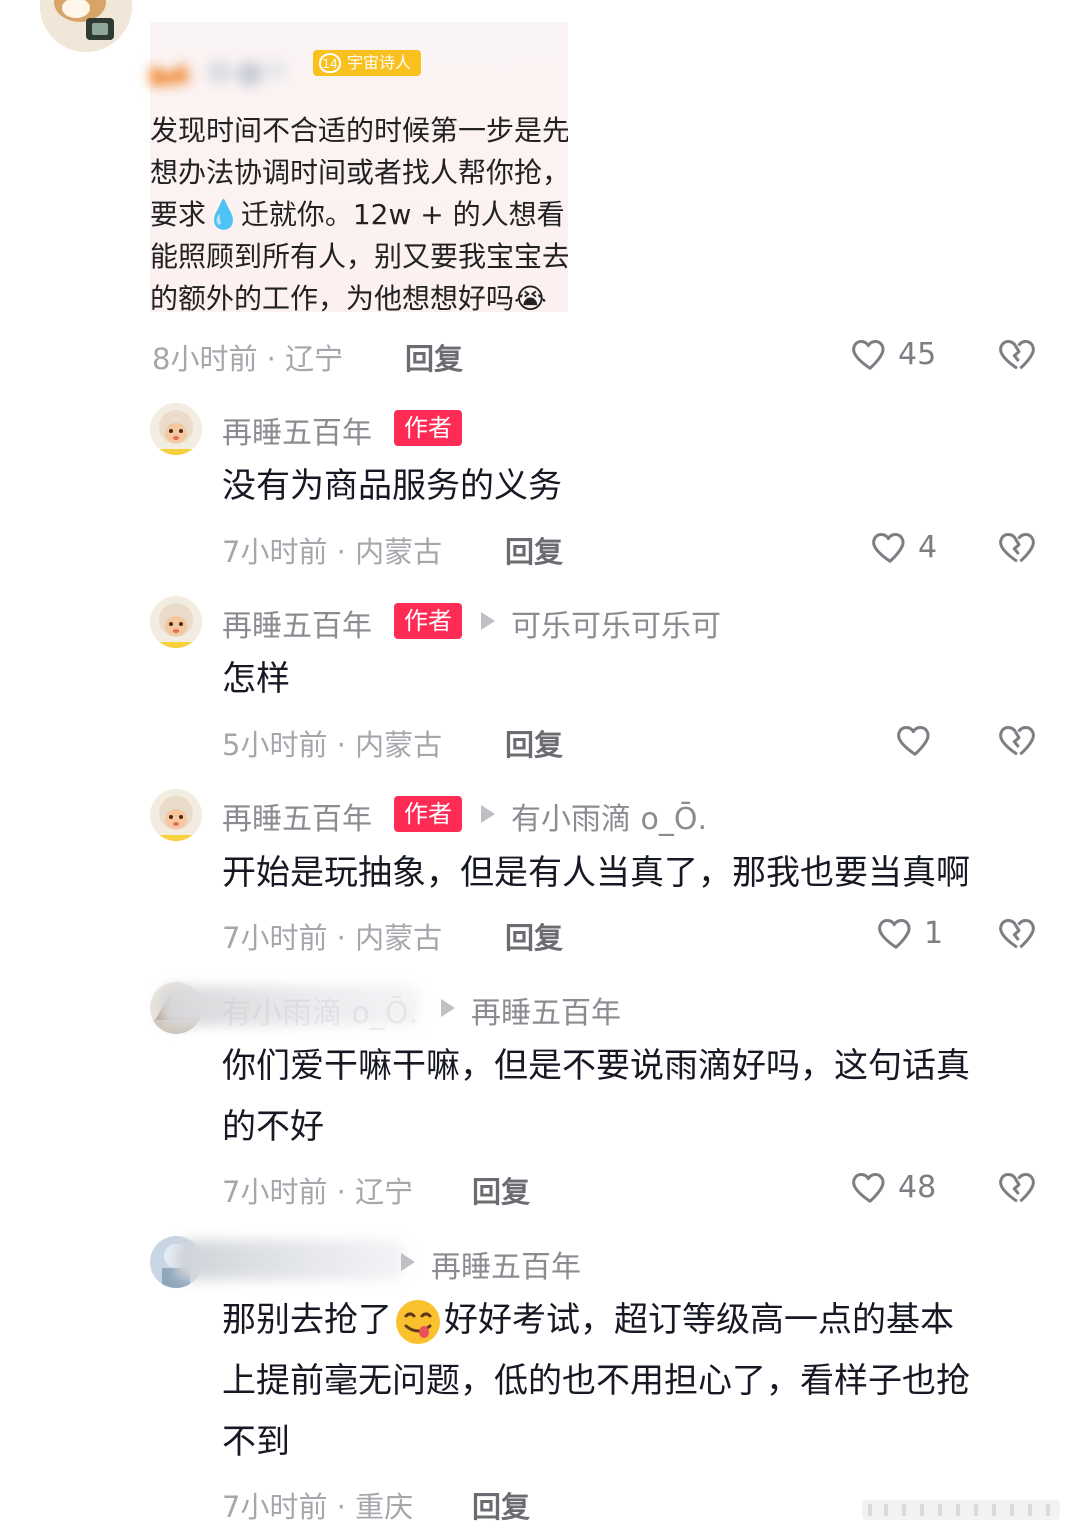 The height and width of the screenshot is (1534, 1080). Describe the element at coordinates (248, 359) in the screenshot. I see `comment-meta: 8小时前 · 辽宁` at that location.